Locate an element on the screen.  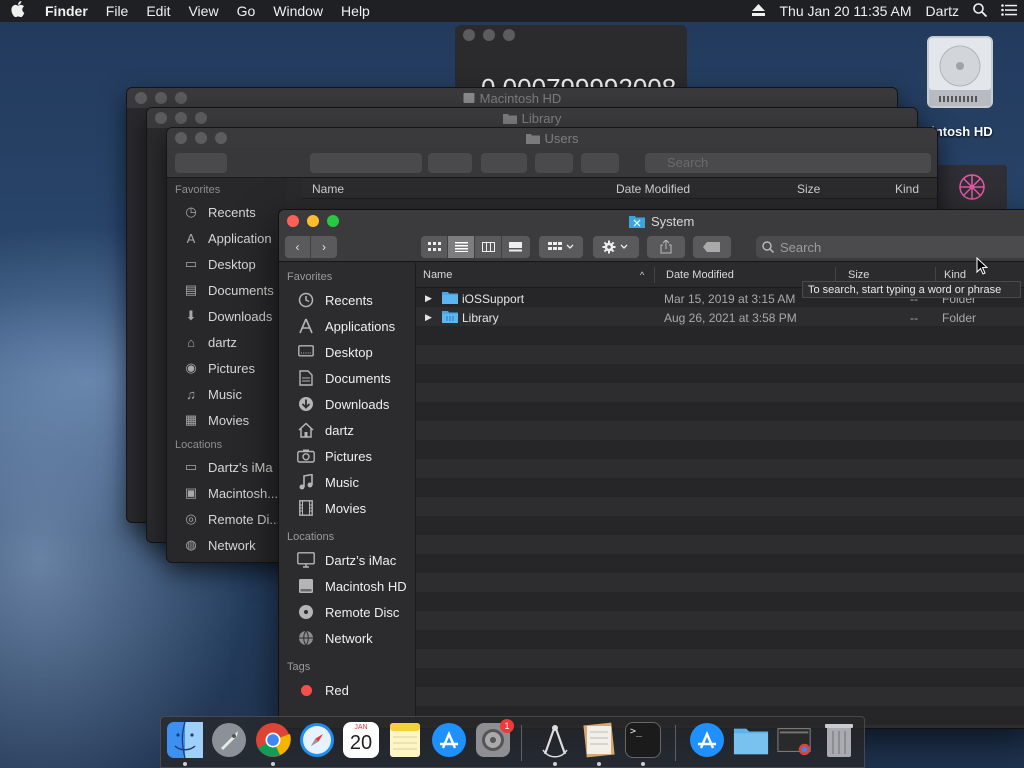
sidebar-item-downloads: Downloads is located at coordinates (347, 404).